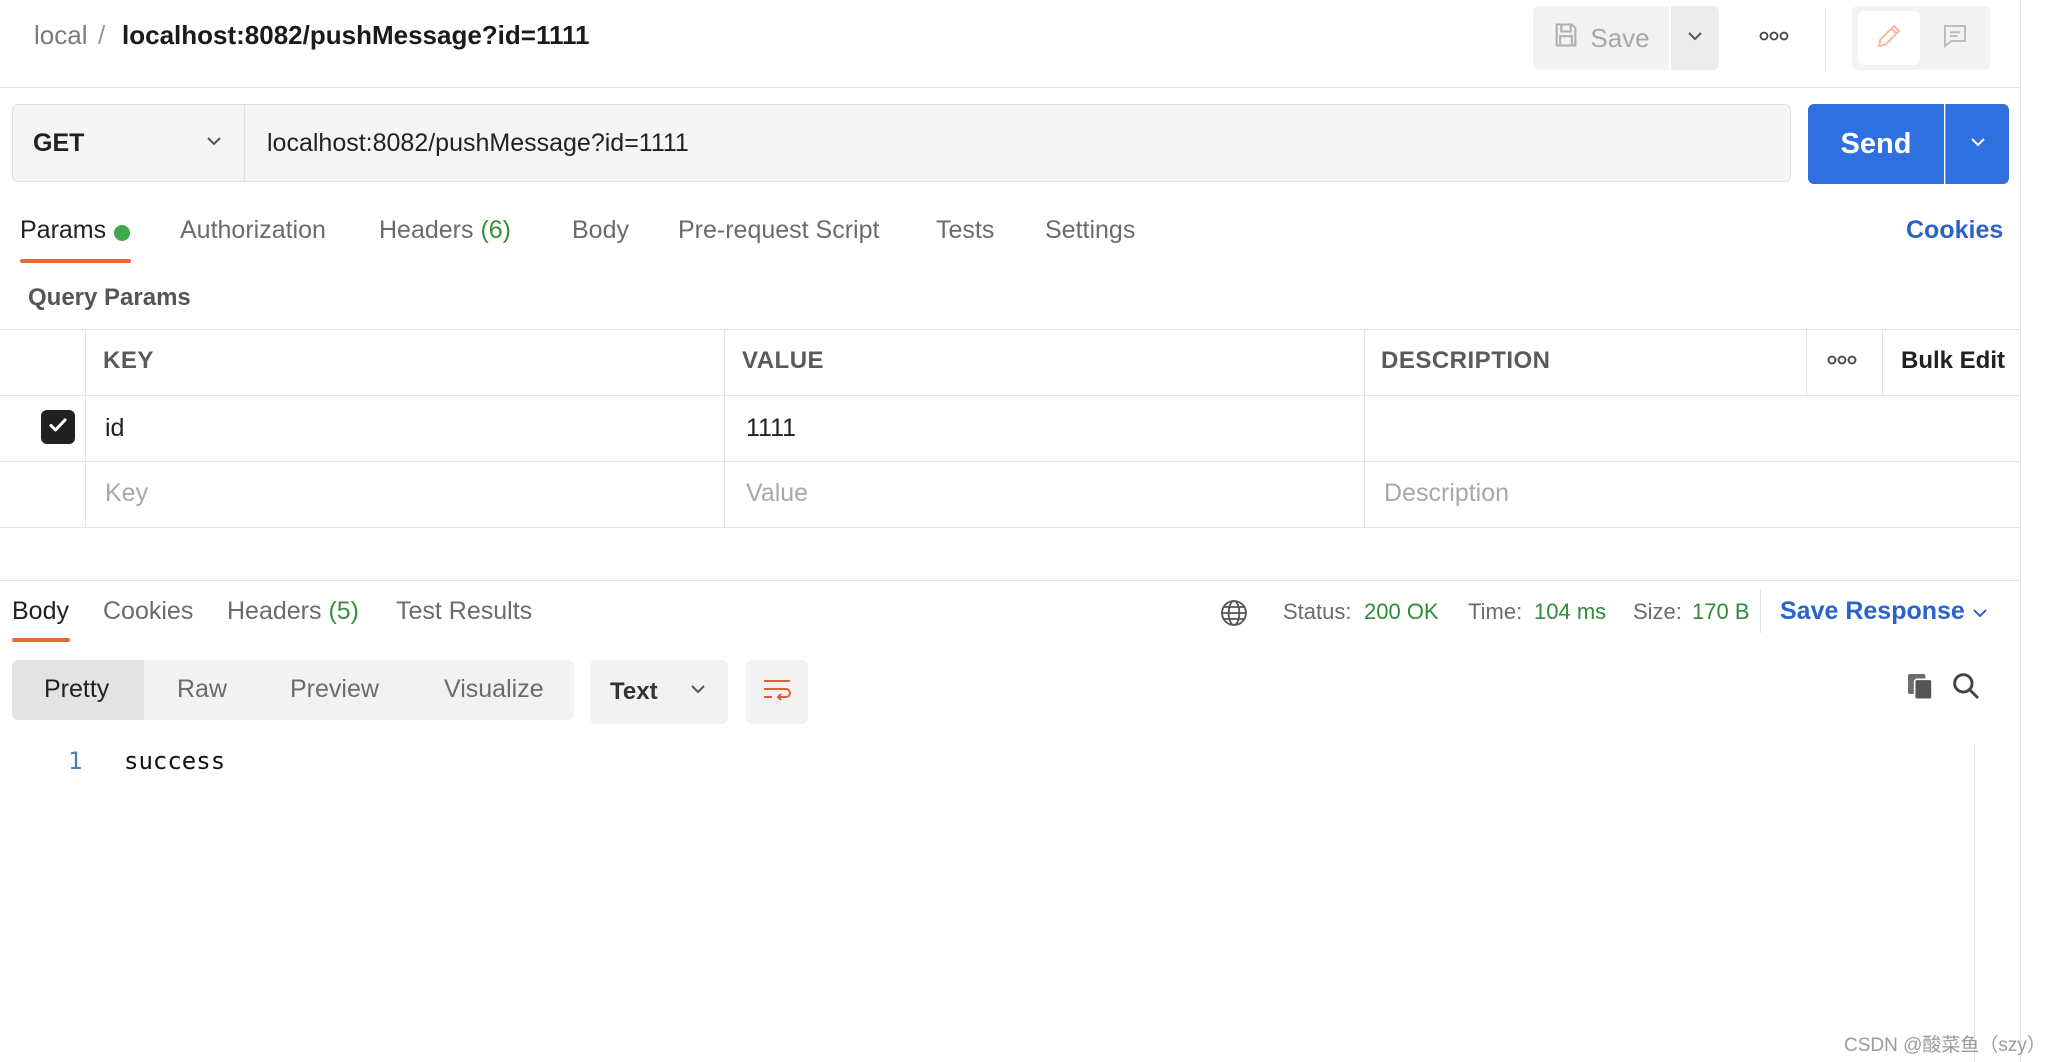  Describe the element at coordinates (496, 230) in the screenshot. I see `tab-headers-count: (6)` at that location.